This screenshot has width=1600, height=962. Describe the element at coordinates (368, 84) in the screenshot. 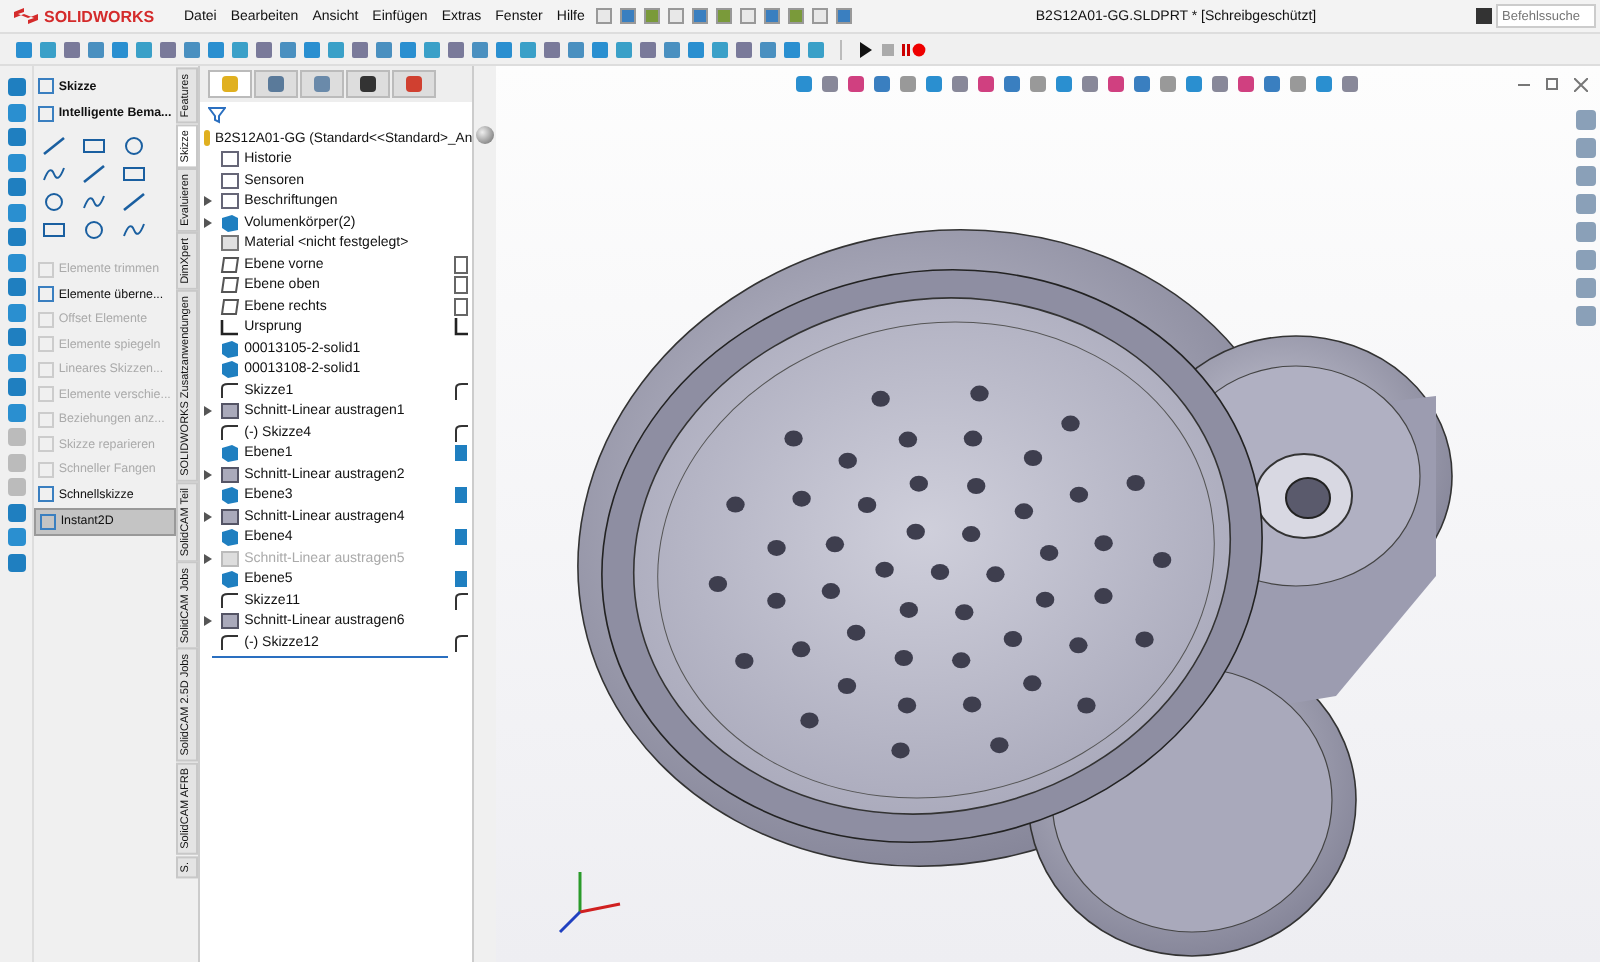

I see `panel-tab` at that location.